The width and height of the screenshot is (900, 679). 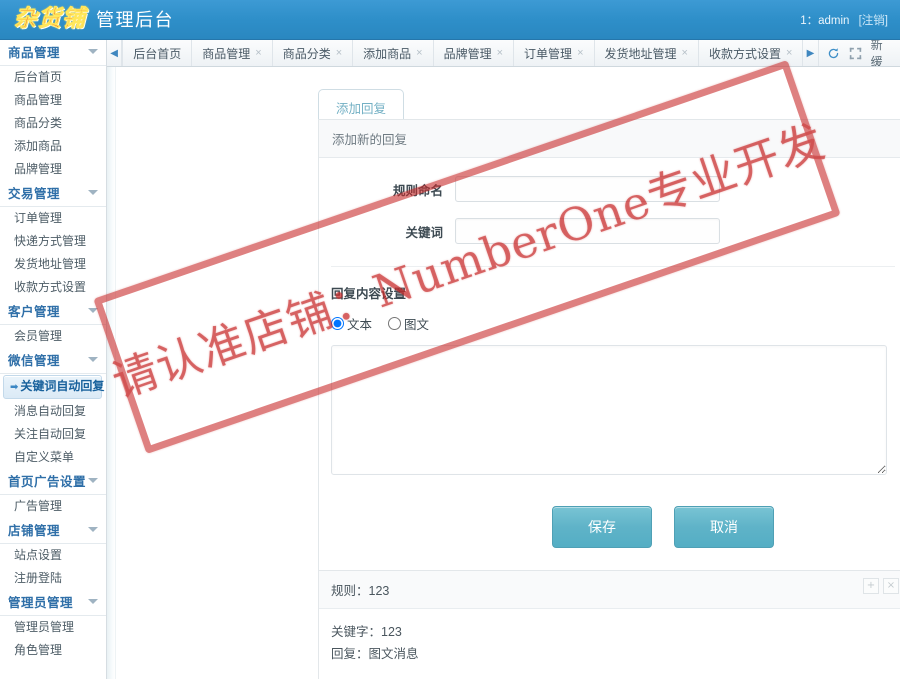 What do you see at coordinates (811, 53) in the screenshot?
I see `tab-scroll-right-button: ▶` at bounding box center [811, 53].